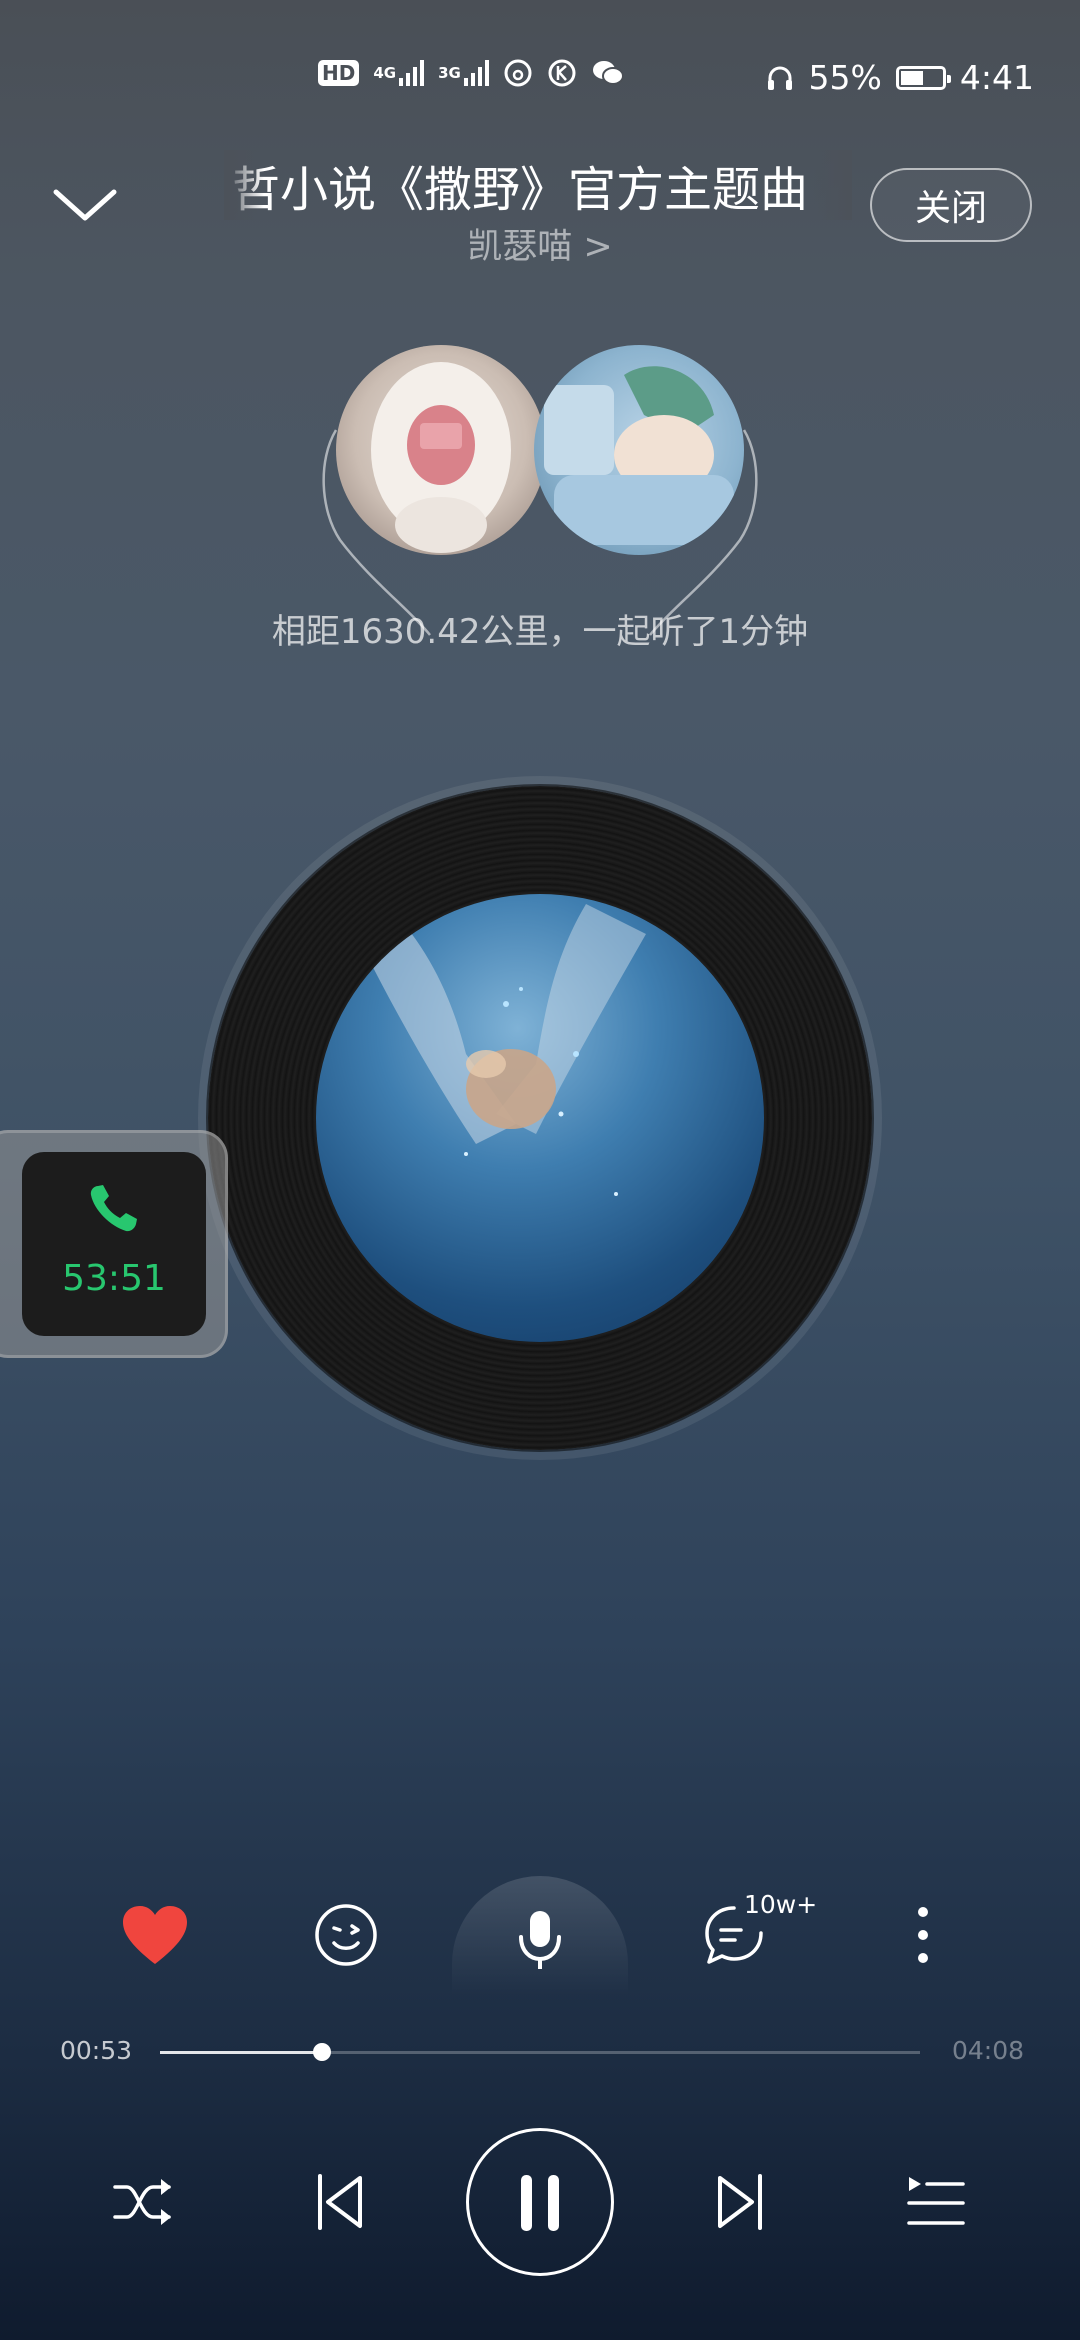  I want to click on more-vertical-icon, so click(923, 1935).